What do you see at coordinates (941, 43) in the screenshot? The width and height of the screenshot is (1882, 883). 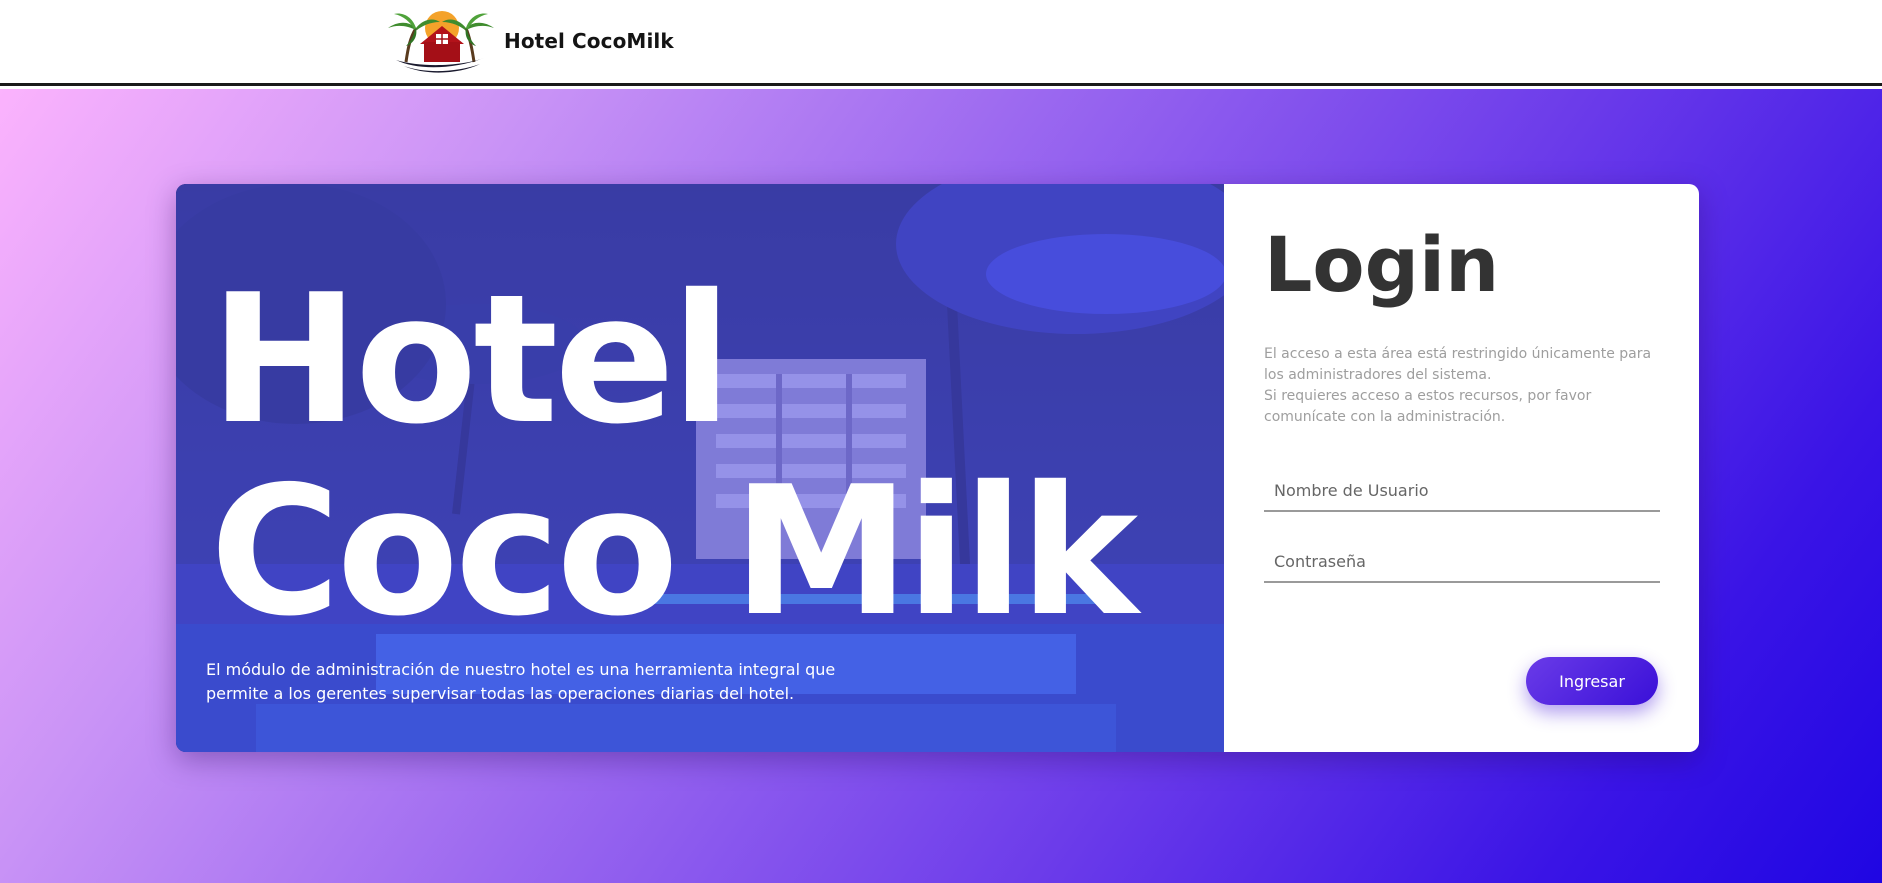 I see `top-navbar: Hotel CocoMilk` at bounding box center [941, 43].